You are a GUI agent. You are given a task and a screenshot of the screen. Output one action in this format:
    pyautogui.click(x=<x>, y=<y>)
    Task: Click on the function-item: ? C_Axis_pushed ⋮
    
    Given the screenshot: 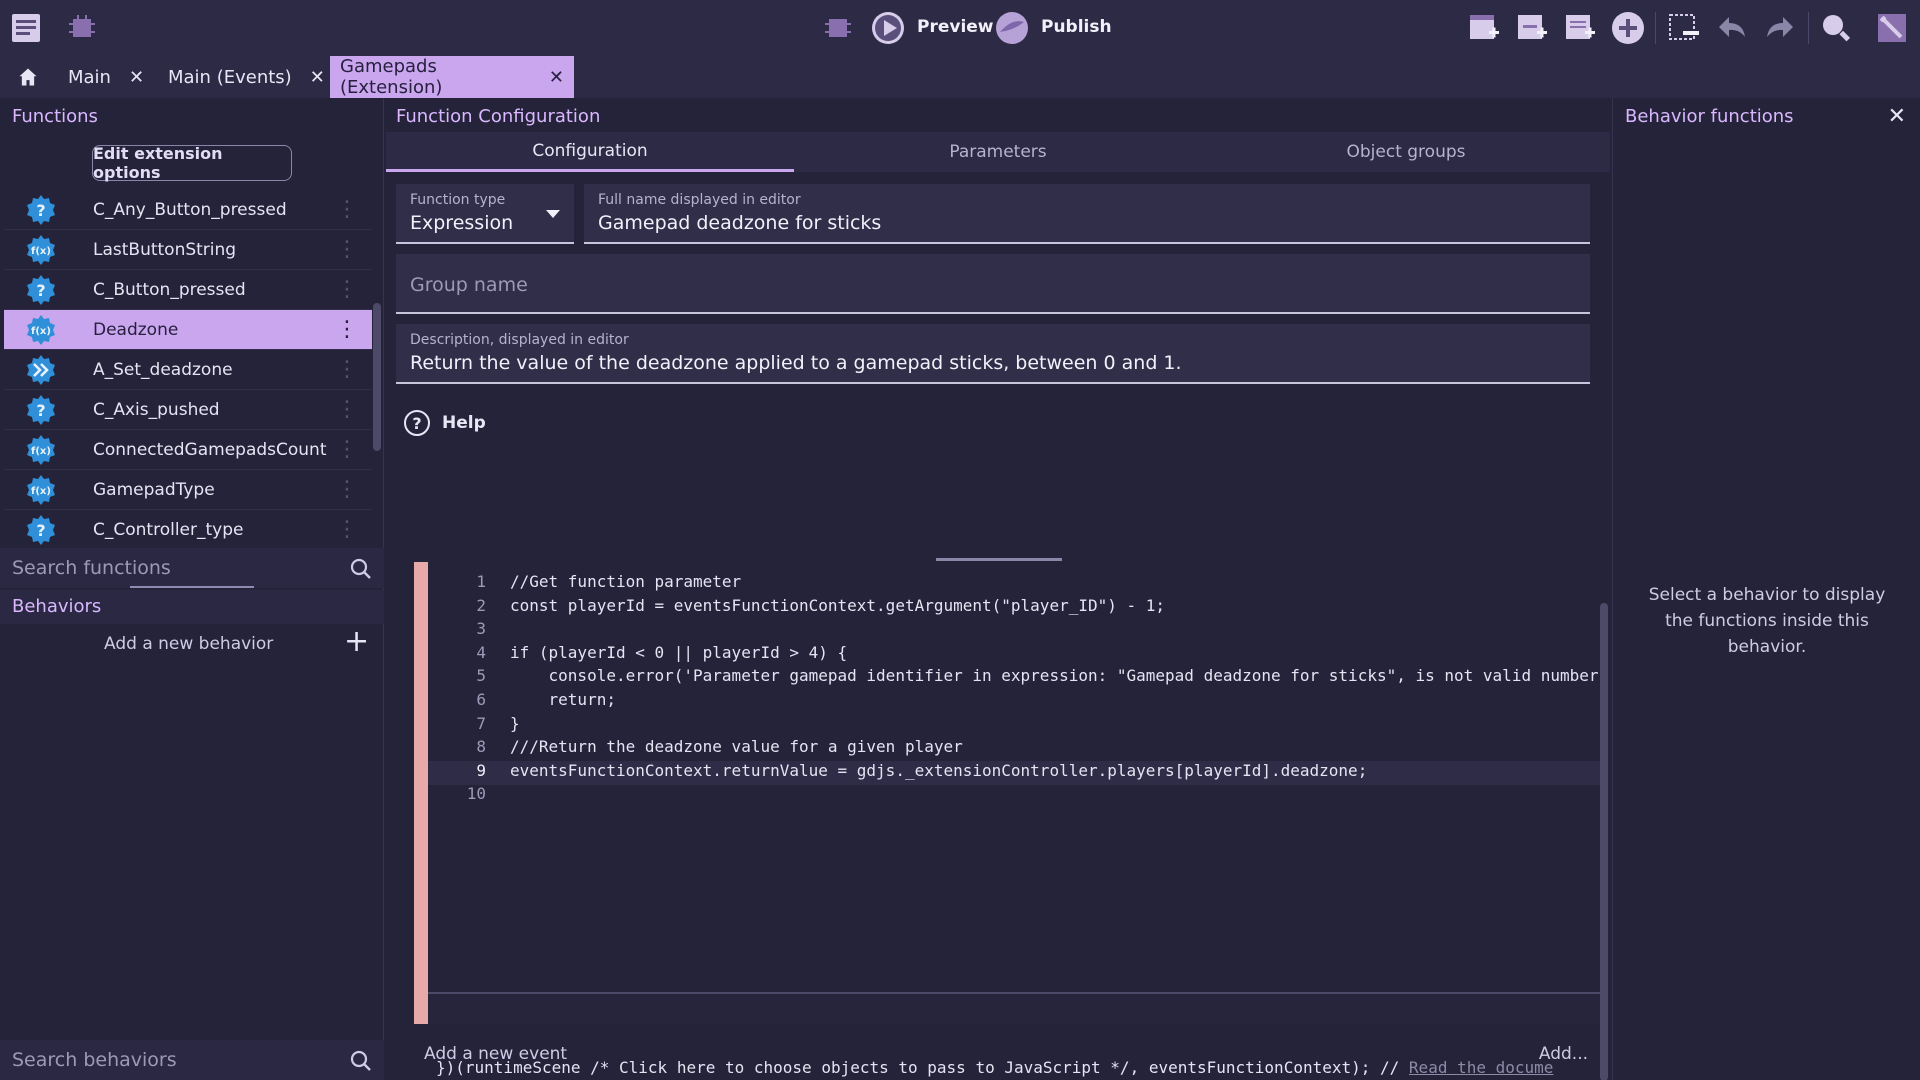 What is the action you would take?
    pyautogui.click(x=188, y=410)
    